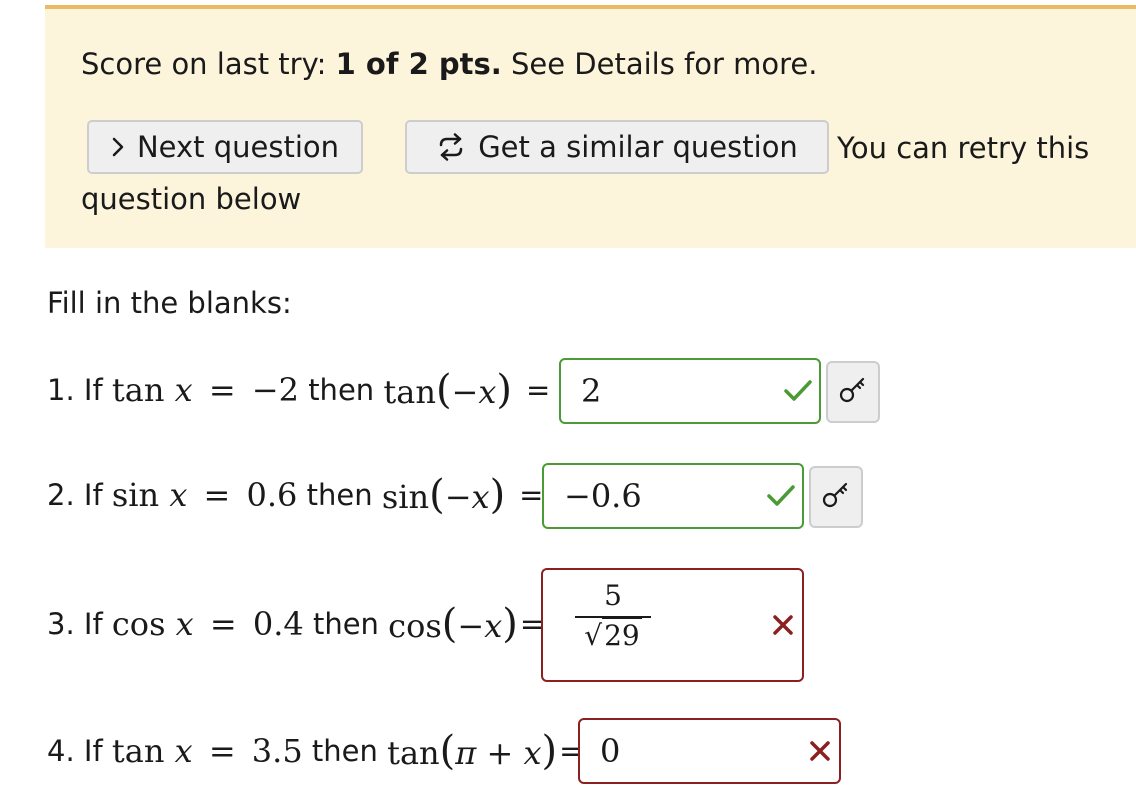 This screenshot has height=798, width=1136. What do you see at coordinates (207, 624) in the screenshot?
I see `question-condition: cos x = 0.4` at bounding box center [207, 624].